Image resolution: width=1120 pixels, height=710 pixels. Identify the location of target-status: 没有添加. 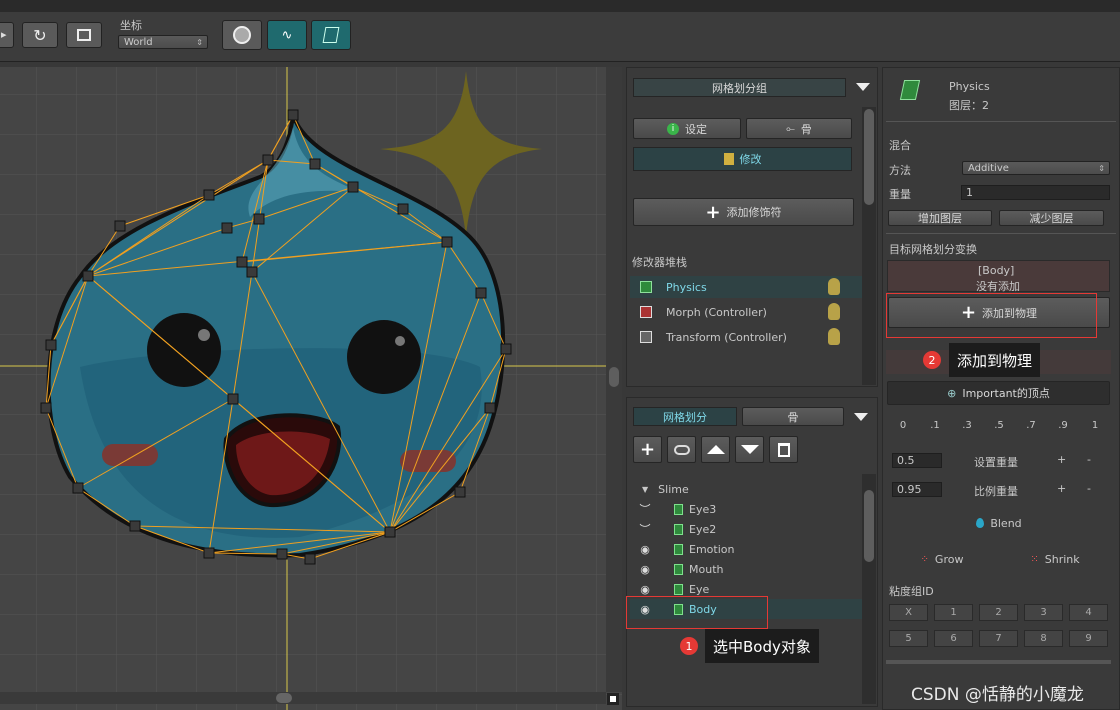
(998, 286).